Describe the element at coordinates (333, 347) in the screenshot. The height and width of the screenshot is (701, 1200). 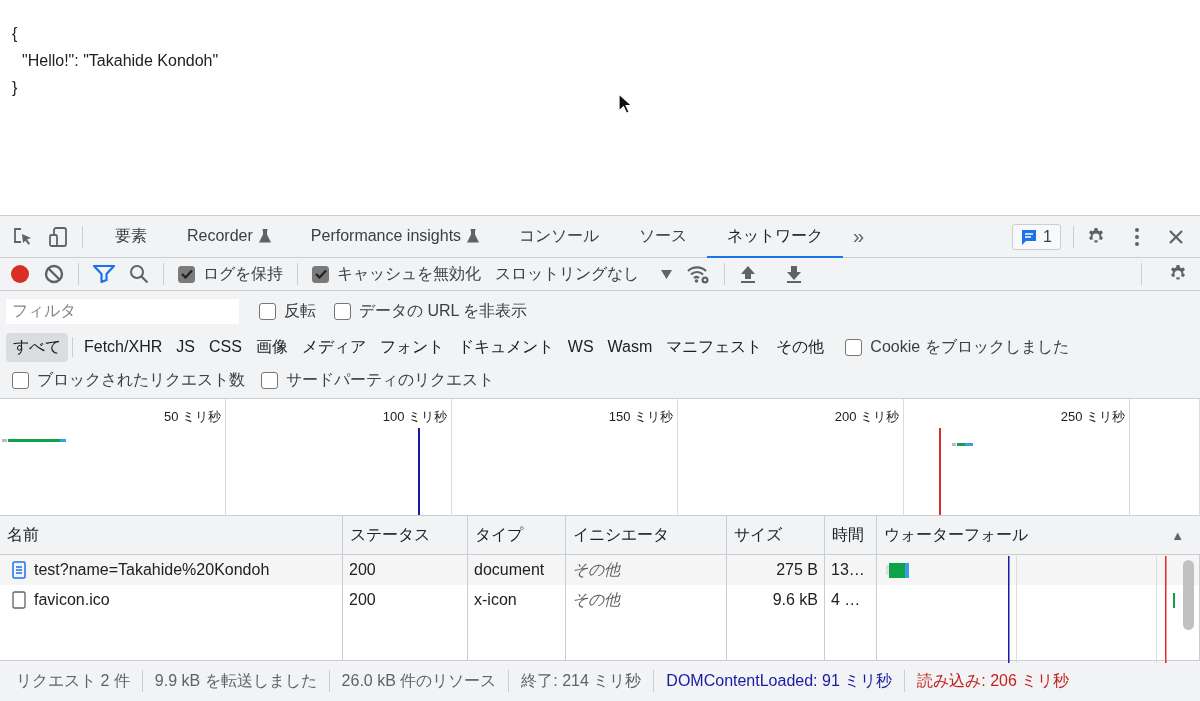
I see `filter-type-button: メディア` at that location.